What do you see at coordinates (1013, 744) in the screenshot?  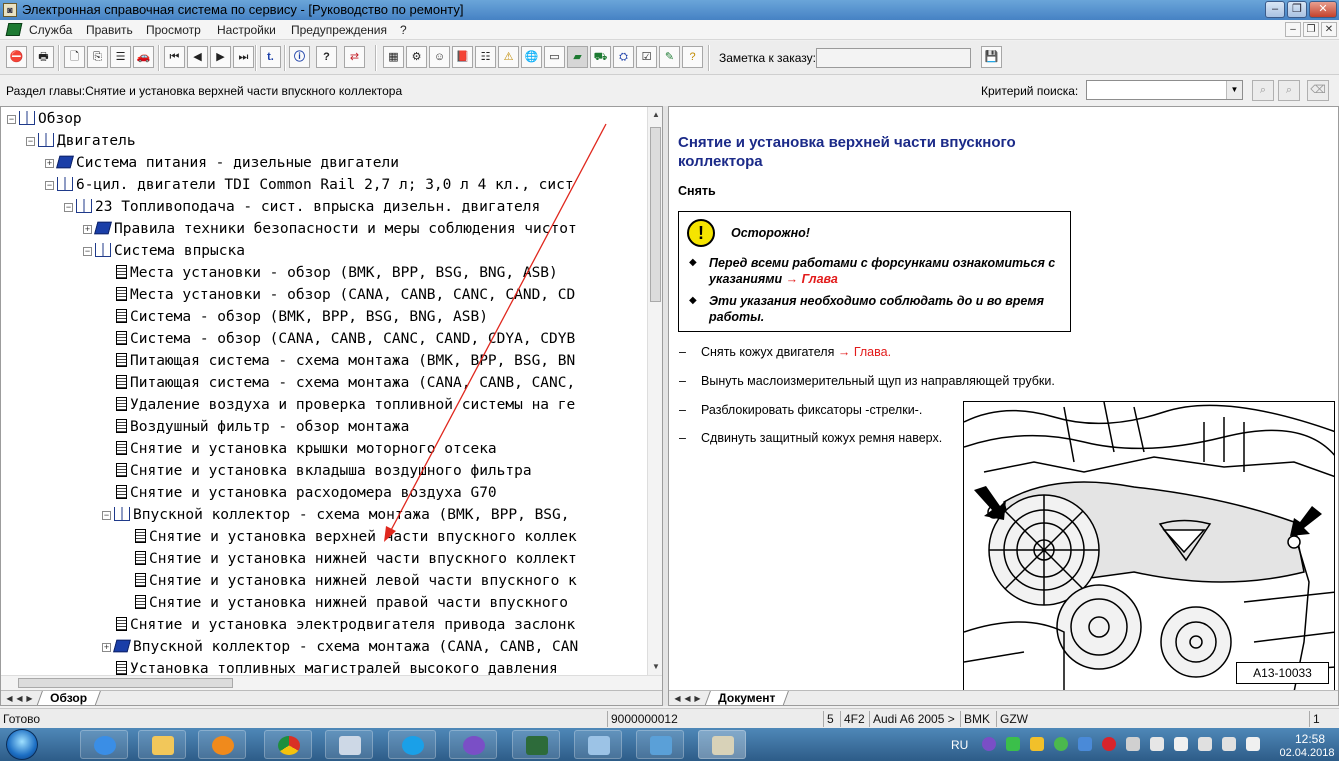 I see `check-tray-icon` at bounding box center [1013, 744].